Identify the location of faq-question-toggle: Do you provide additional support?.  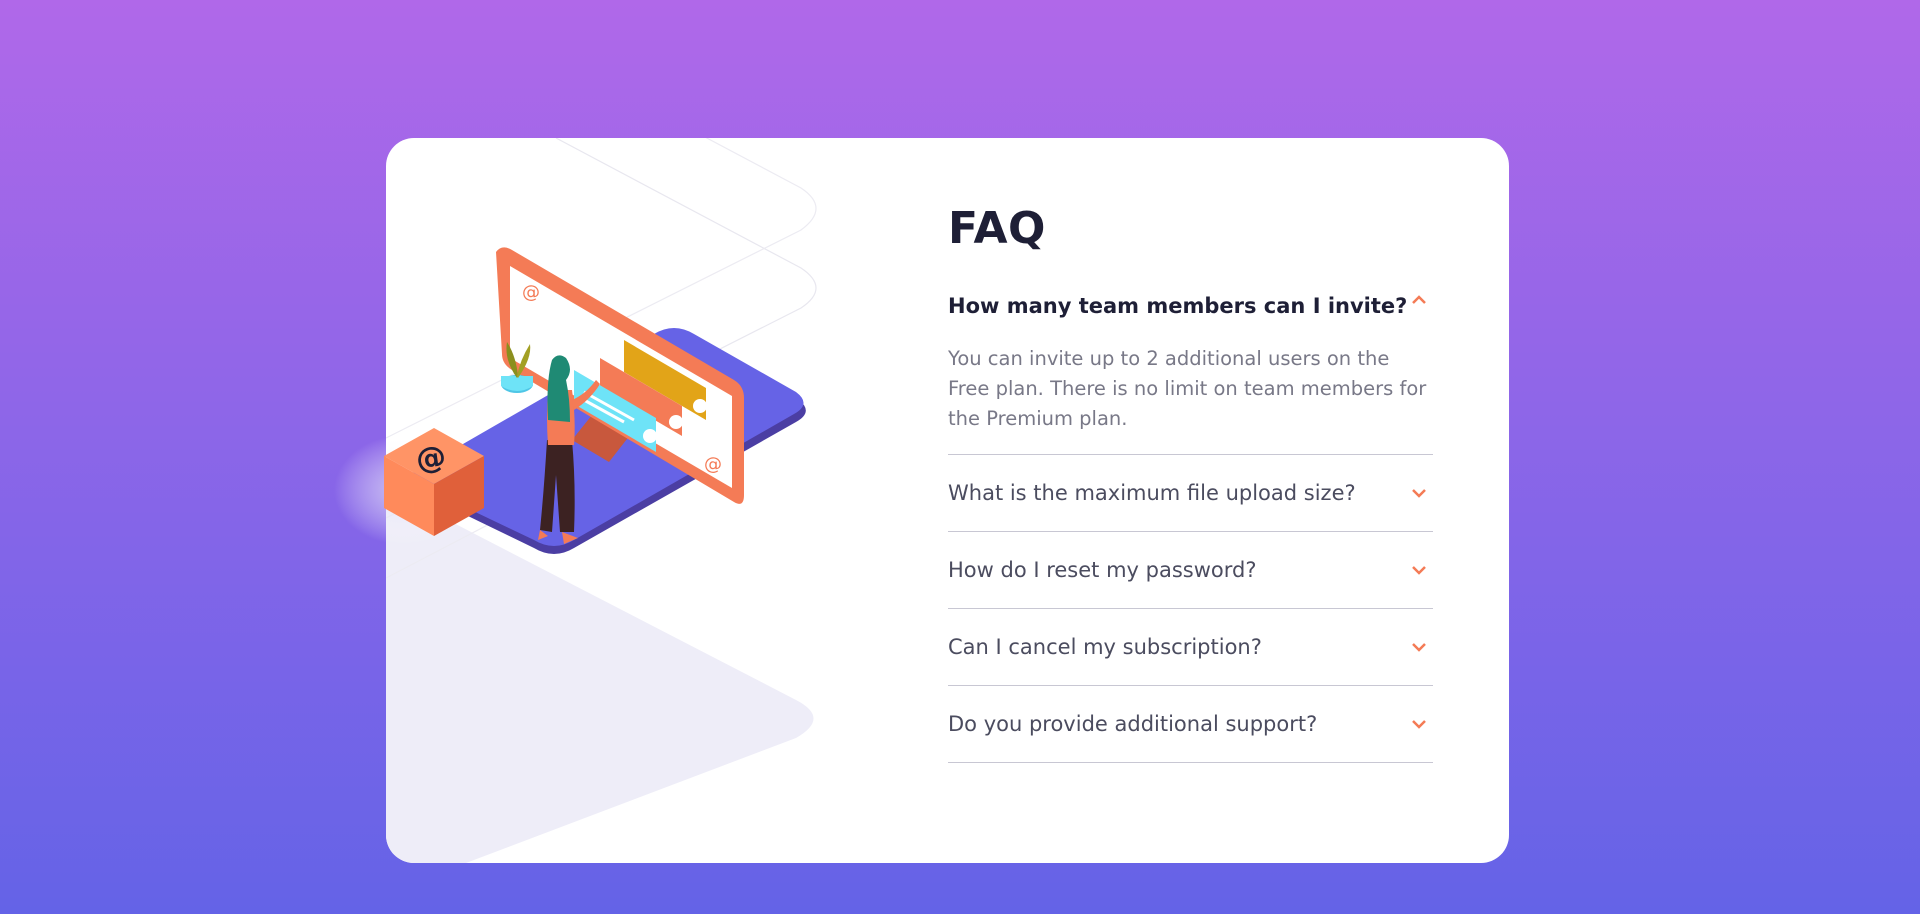
(1190, 724).